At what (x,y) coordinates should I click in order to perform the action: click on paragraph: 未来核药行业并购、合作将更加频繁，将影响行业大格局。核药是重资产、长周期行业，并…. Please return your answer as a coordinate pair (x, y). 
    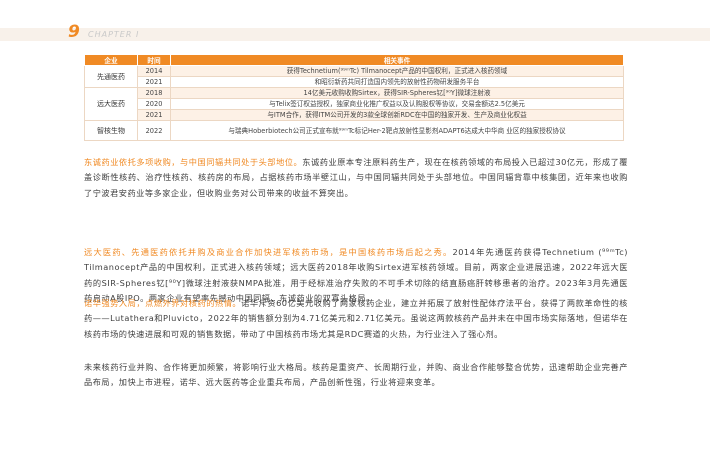
    Looking at the image, I should click on (356, 375).